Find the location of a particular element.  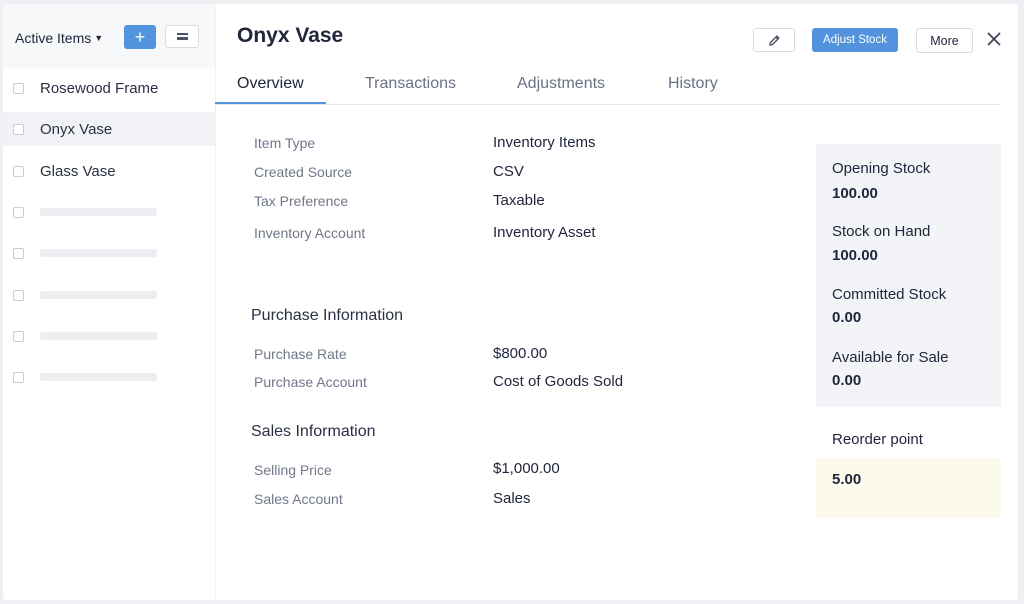

list-item: Glass Vase is located at coordinates (109, 171).